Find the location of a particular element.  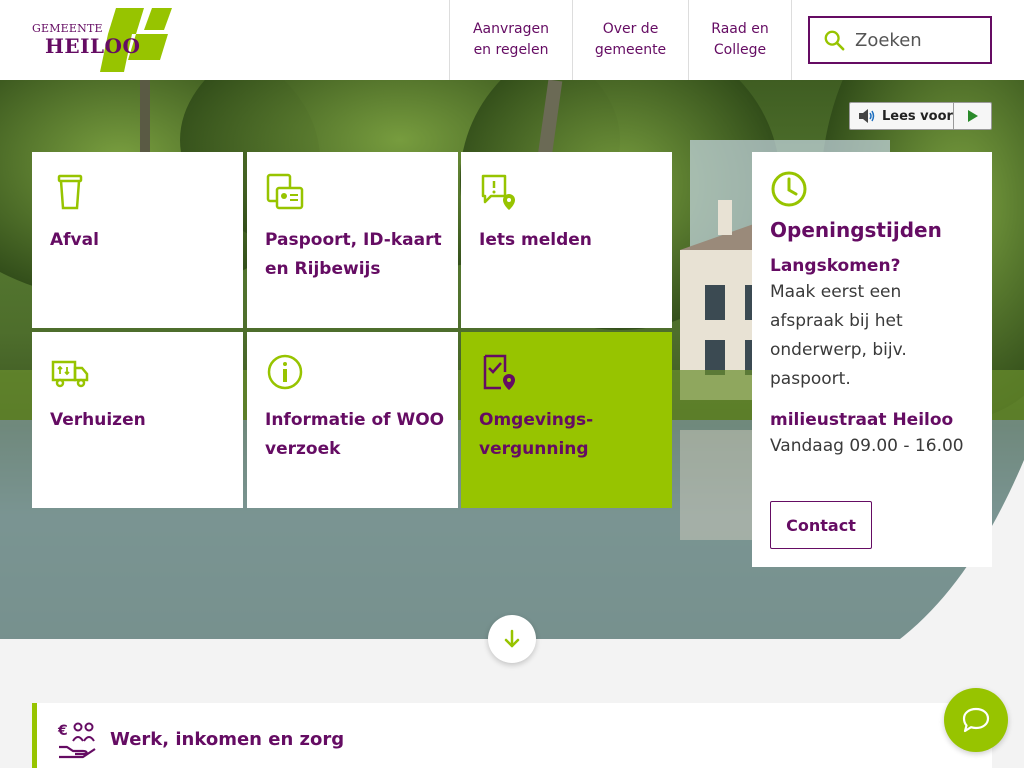

chat-bubble-icon is located at coordinates (976, 720).